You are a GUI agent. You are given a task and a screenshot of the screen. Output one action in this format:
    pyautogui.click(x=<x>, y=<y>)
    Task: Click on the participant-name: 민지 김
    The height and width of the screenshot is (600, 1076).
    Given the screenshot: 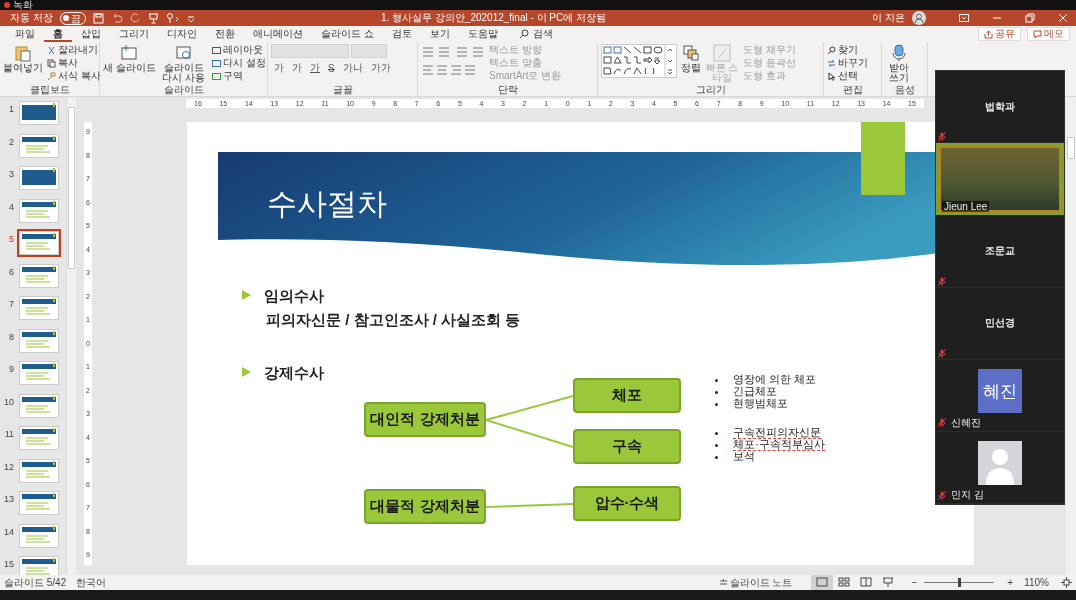 What is the action you would take?
    pyautogui.click(x=967, y=495)
    